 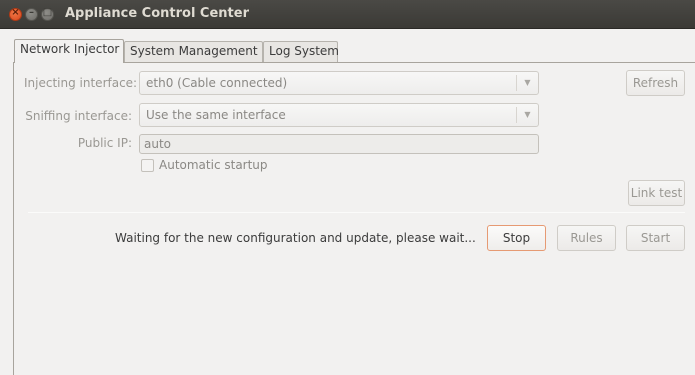 I want to click on sniffing-interface-label: Sniffing interface:, so click(x=78, y=116).